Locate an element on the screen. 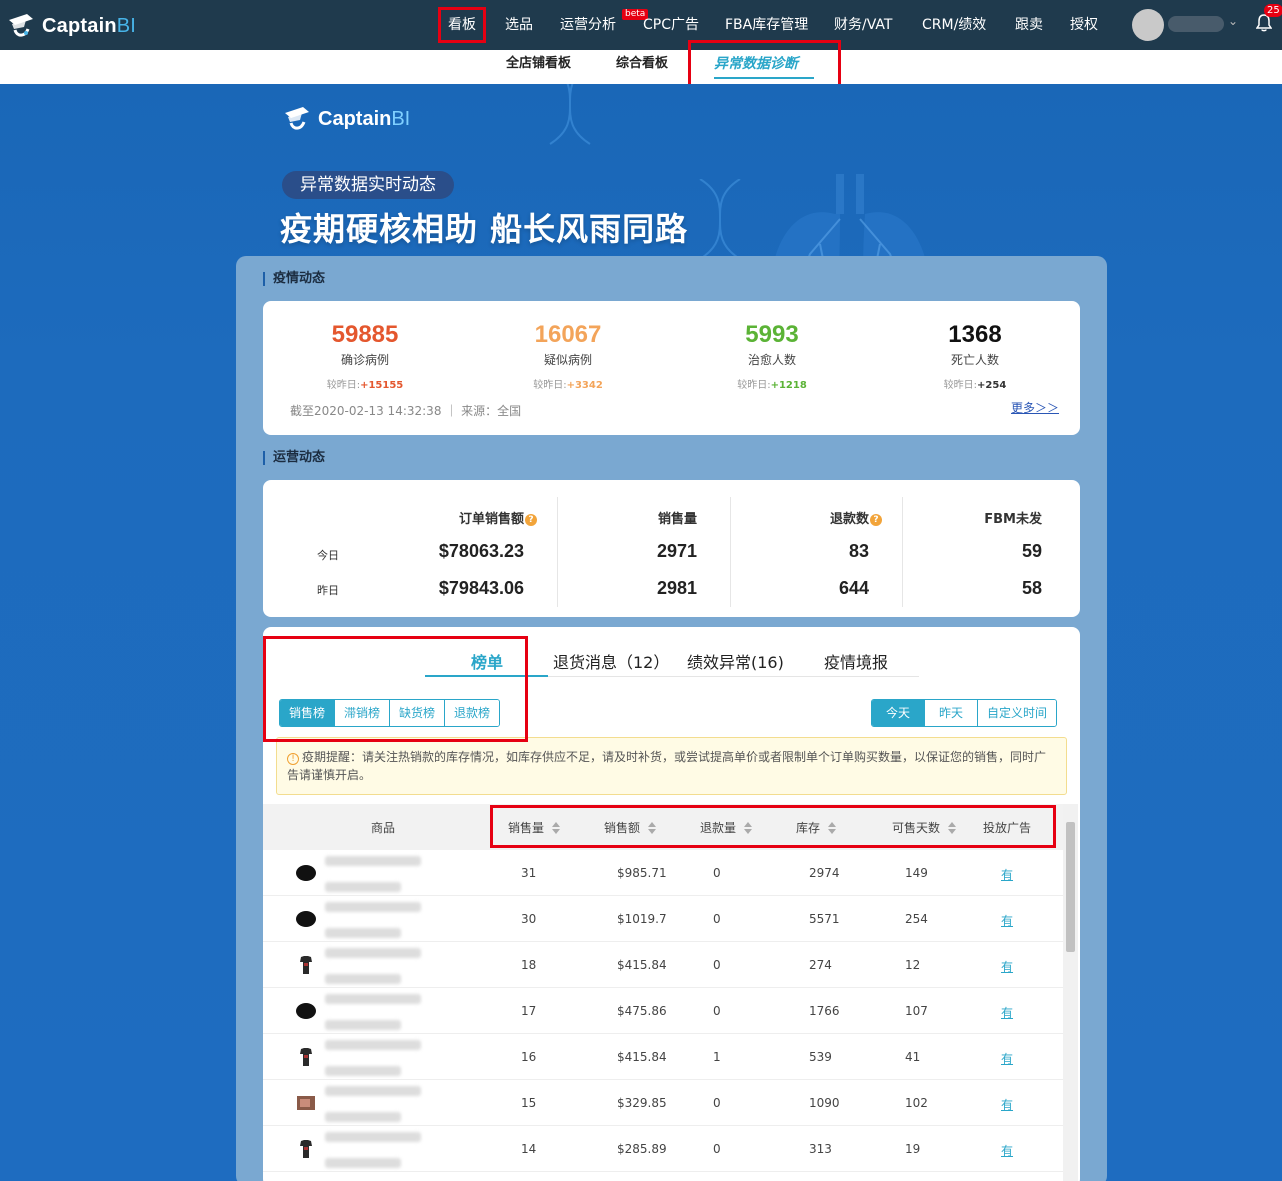 The height and width of the screenshot is (1181, 1282). subnav-overview: 综合看板 is located at coordinates (642, 67).